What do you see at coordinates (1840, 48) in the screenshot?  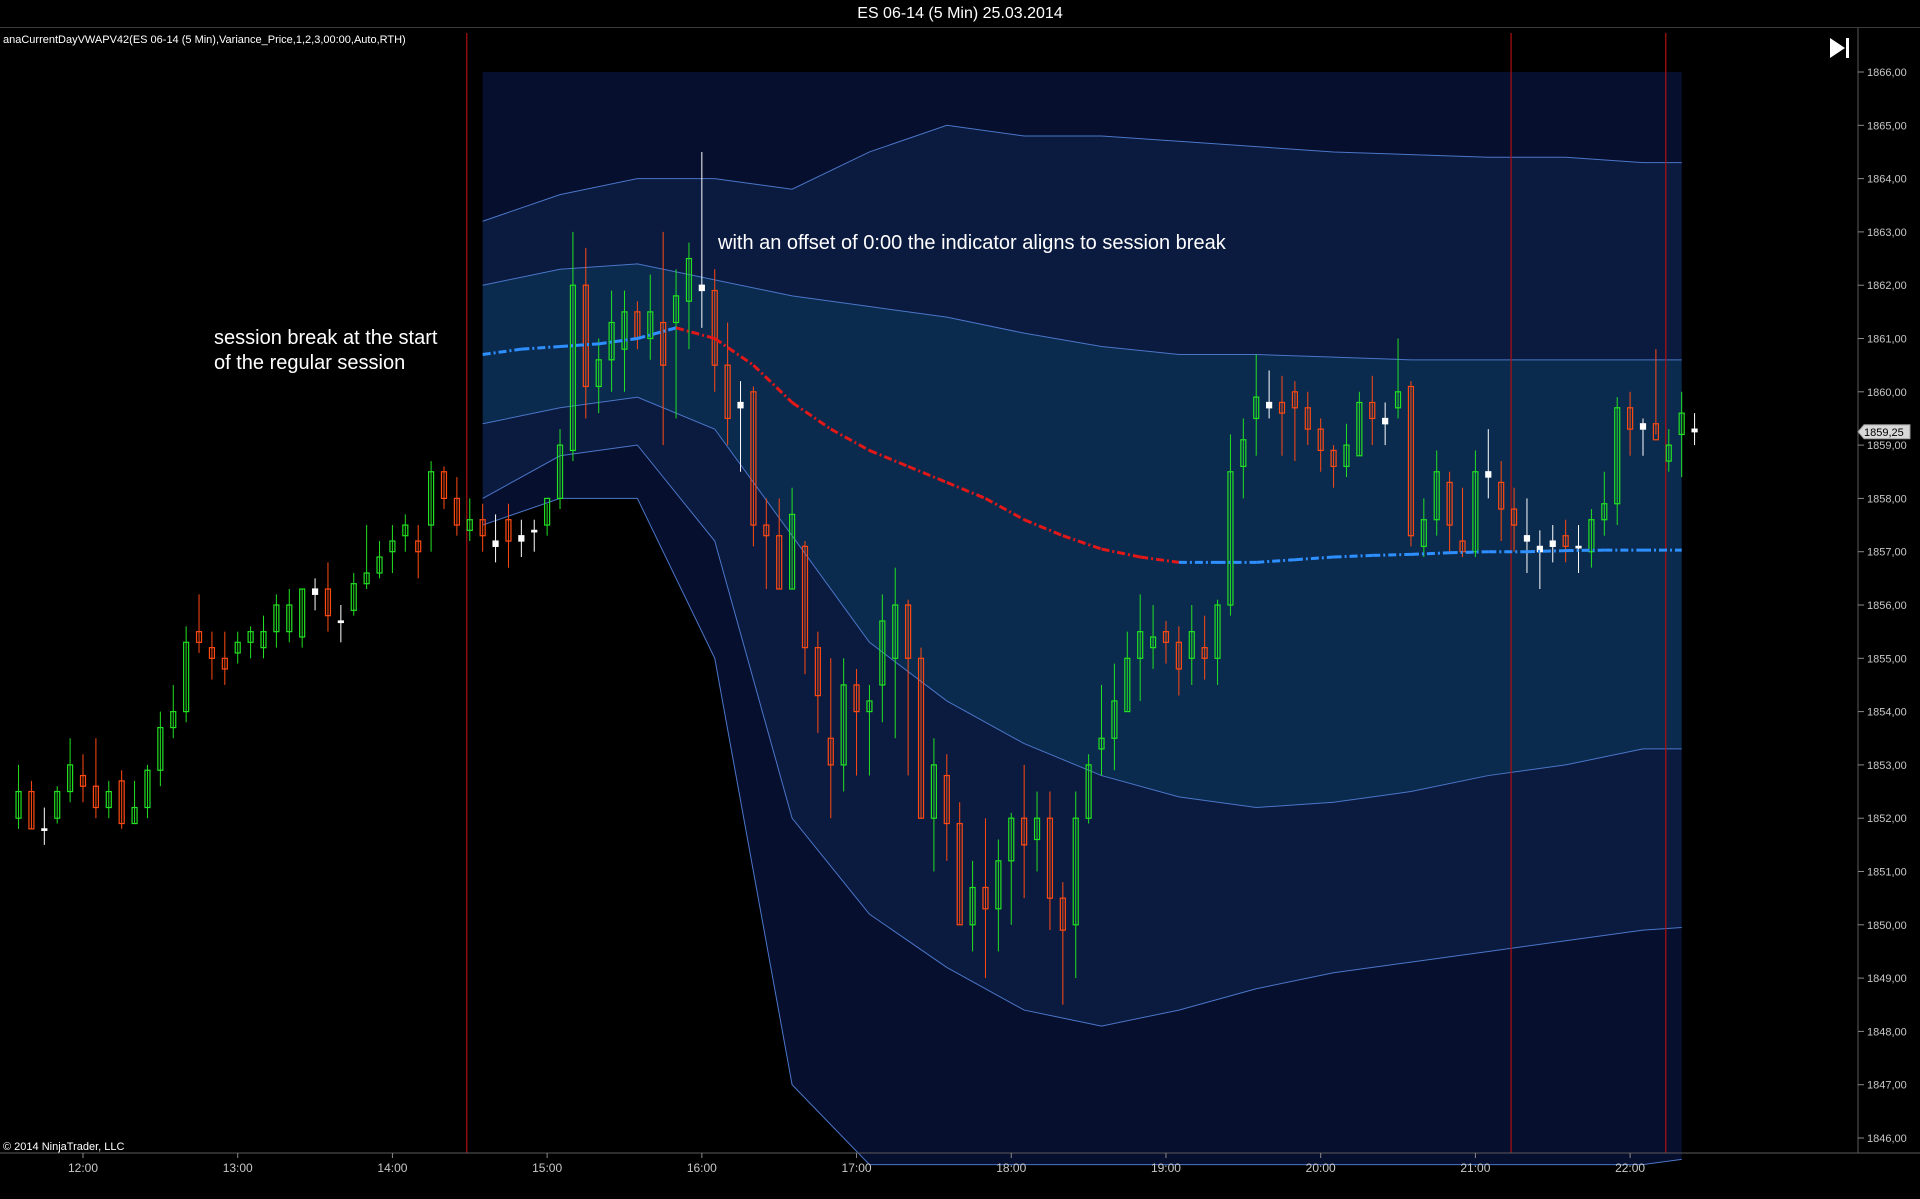 I see `skip-to-end-icon` at bounding box center [1840, 48].